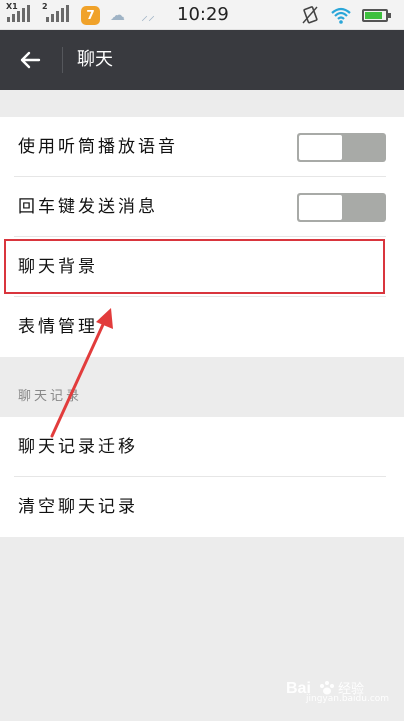 The height and width of the screenshot is (721, 404). Describe the element at coordinates (148, 16) in the screenshot. I see `weather-rain-icon: ⸝⸝` at that location.